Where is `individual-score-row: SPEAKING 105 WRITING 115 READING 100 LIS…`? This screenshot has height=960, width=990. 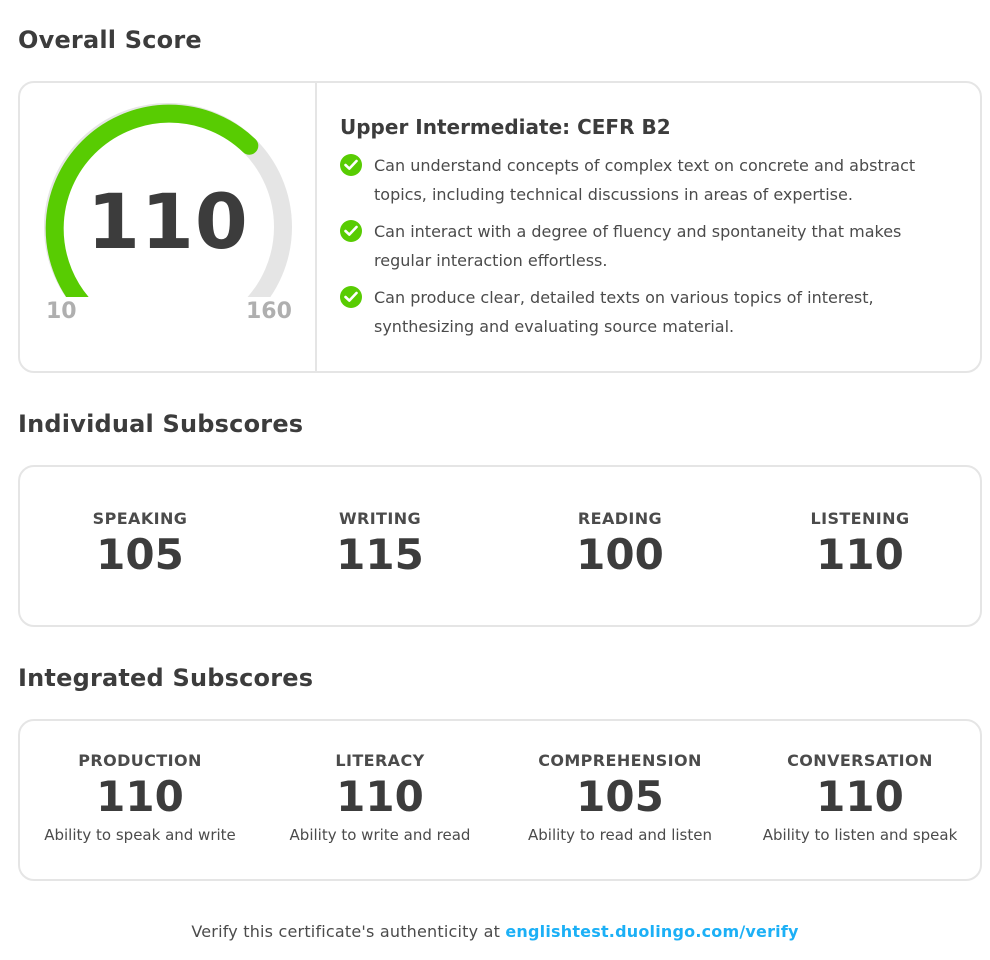
individual-score-row: SPEAKING 105 WRITING 115 READING 100 LIS… is located at coordinates (500, 544).